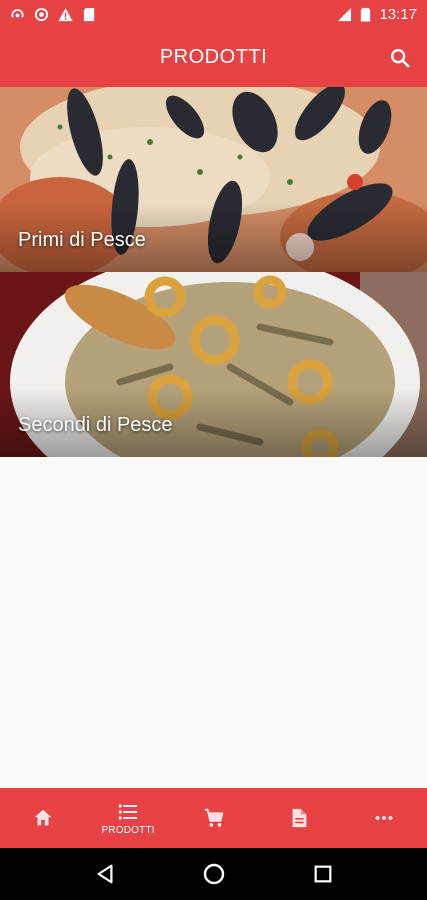 Image resolution: width=427 pixels, height=900 pixels. Describe the element at coordinates (95, 425) in the screenshot. I see `category-label: Secondi di Pesce` at that location.